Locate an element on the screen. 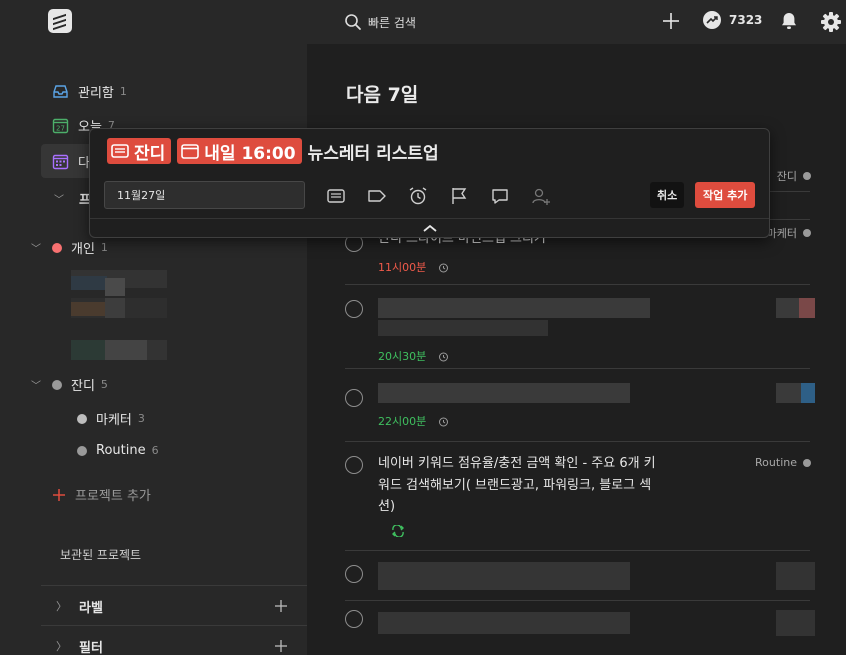 This screenshot has height=655, width=846. quick-add-plus-icon is located at coordinates (671, 21).